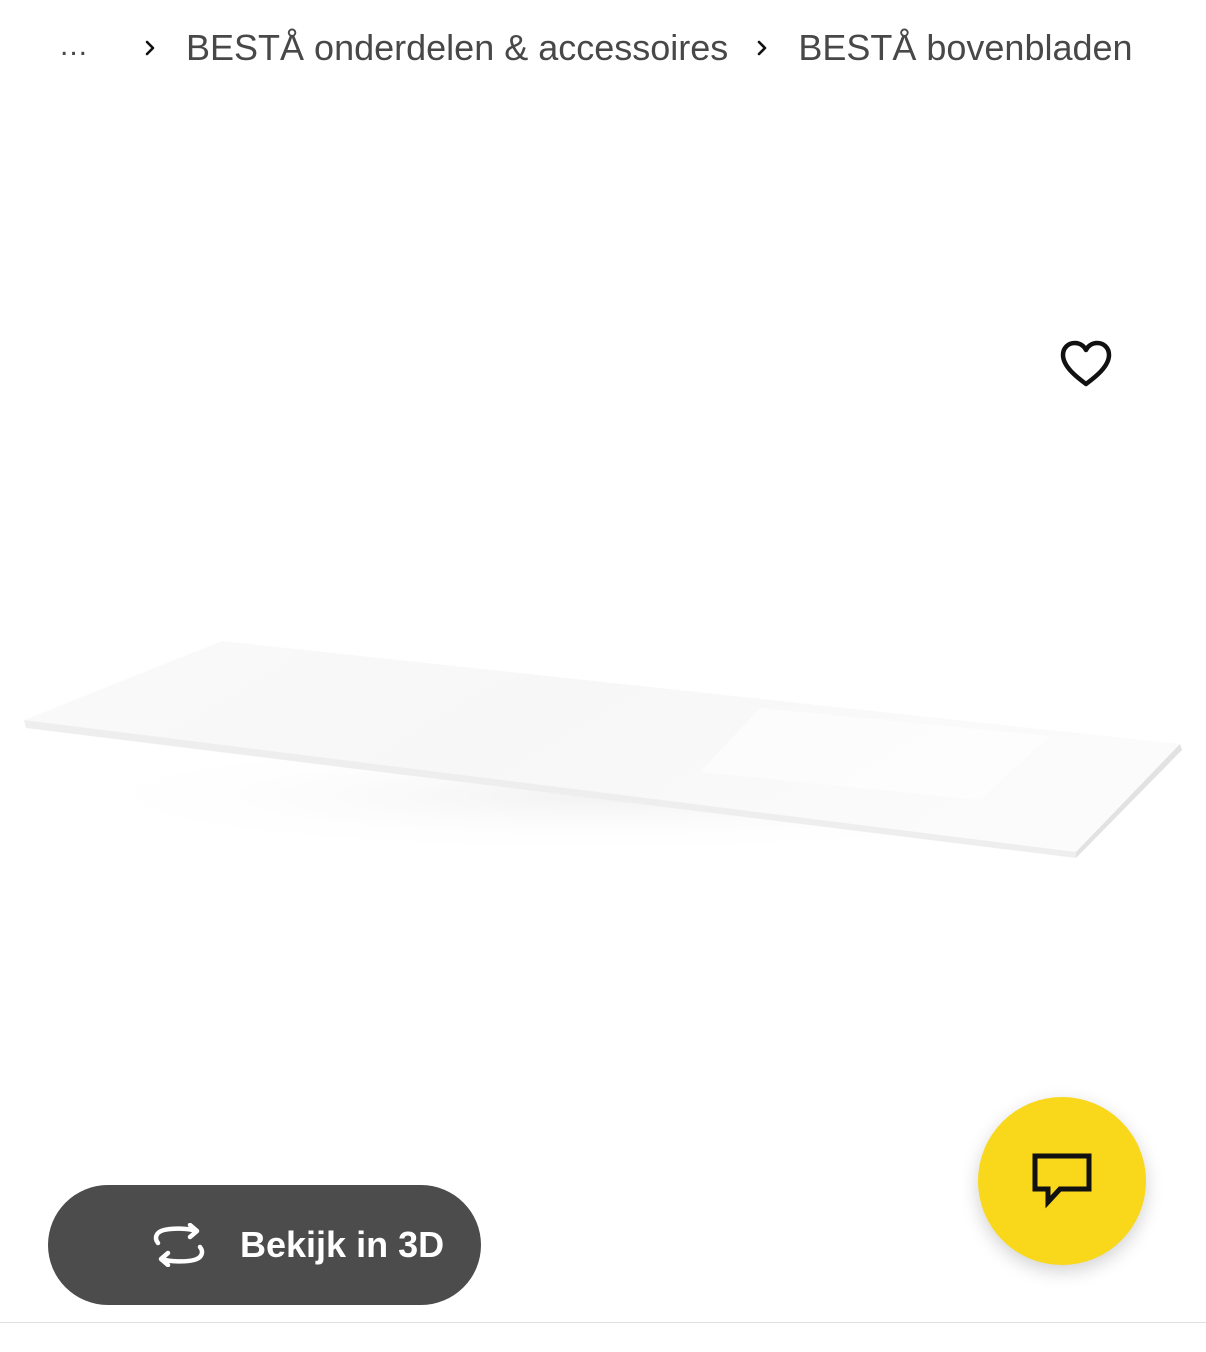  I want to click on divider, so click(603, 1322).